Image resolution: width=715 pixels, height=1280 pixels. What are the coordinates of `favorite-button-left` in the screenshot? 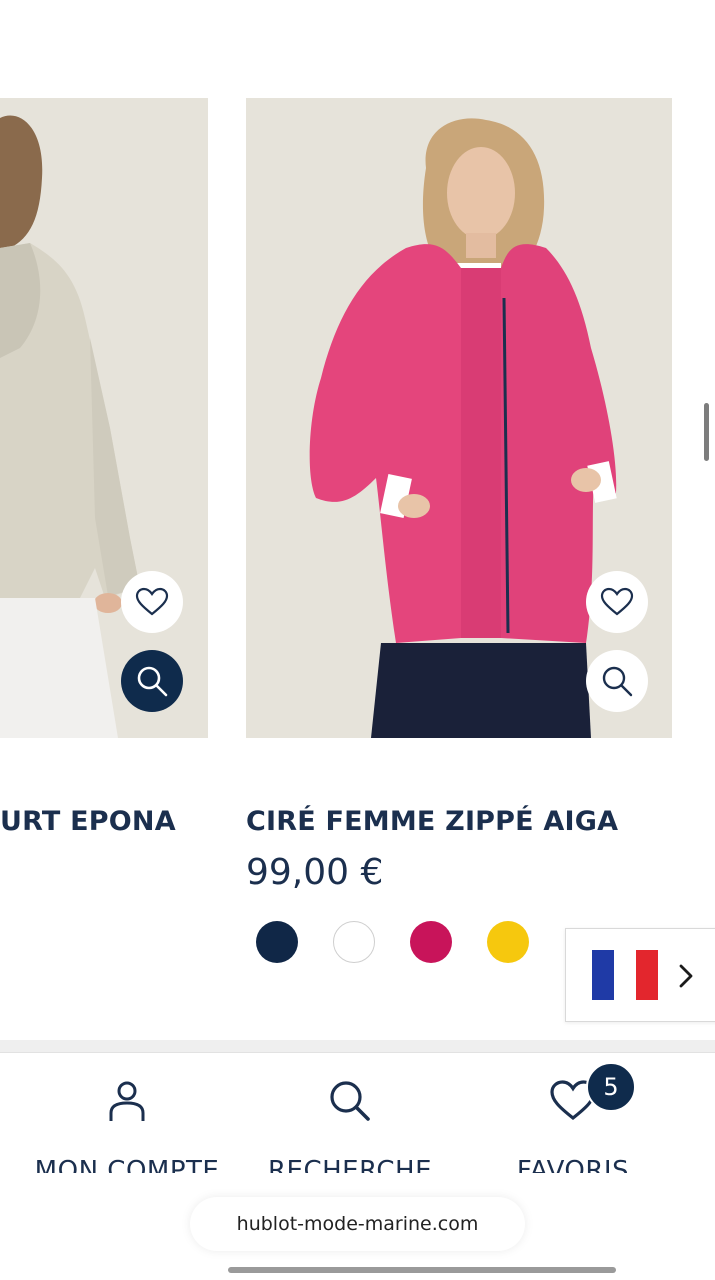 It's located at (152, 602).